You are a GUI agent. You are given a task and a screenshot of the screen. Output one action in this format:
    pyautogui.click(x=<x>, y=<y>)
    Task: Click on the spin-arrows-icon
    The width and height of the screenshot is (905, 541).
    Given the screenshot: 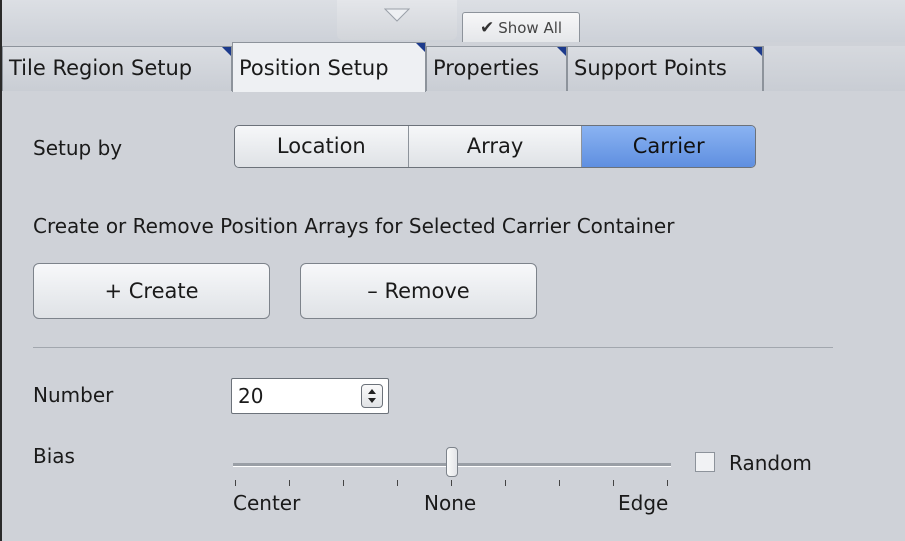 What is the action you would take?
    pyautogui.click(x=372, y=396)
    